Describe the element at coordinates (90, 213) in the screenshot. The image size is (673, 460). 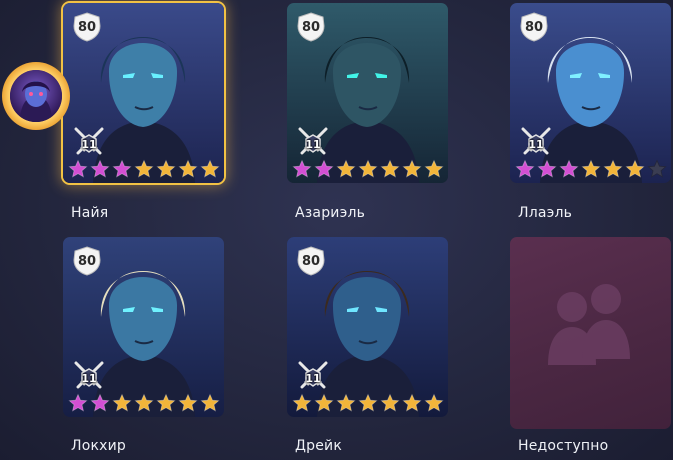
I see `hero-name-naya: Найя` at that location.